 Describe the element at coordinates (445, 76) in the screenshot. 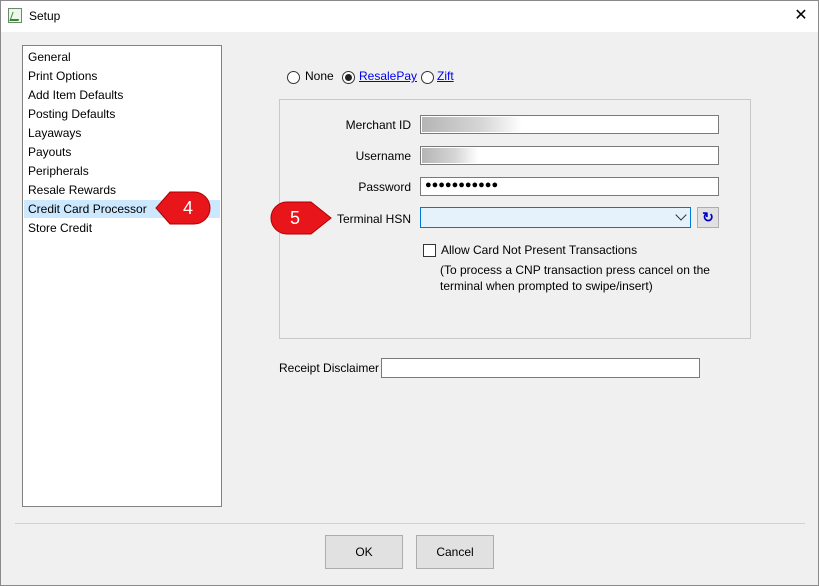

I see `radio-zift-label: Zift` at that location.